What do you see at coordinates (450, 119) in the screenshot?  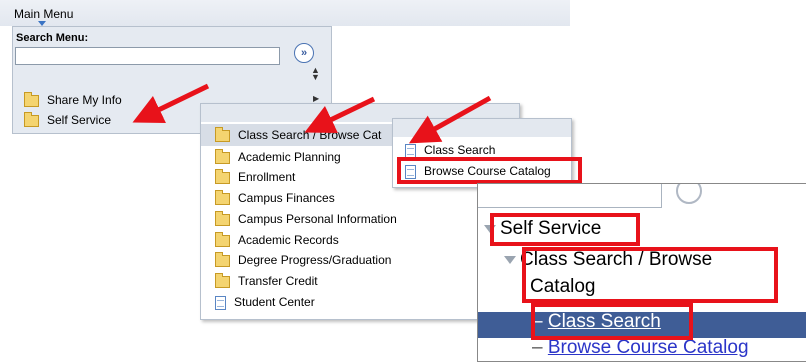 I see `arrow-to-class-search-icon` at bounding box center [450, 119].